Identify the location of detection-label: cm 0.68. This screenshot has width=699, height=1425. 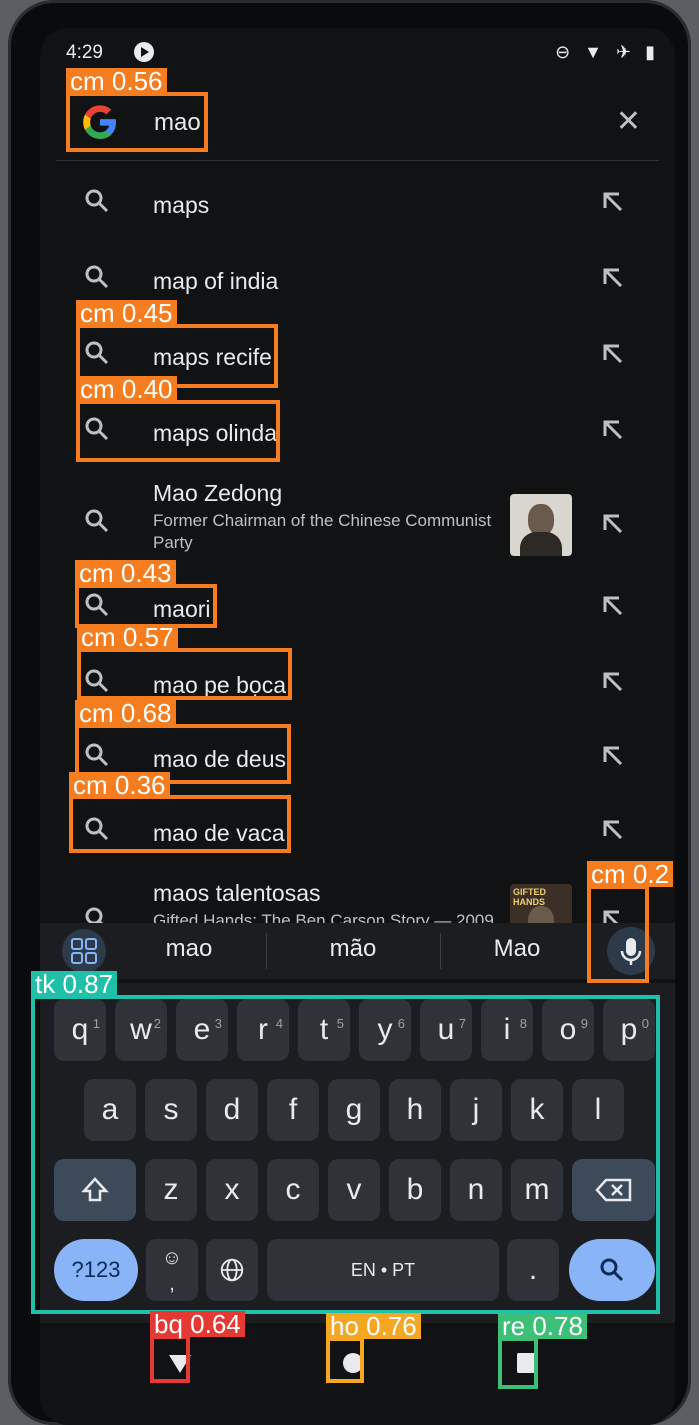
(125, 713).